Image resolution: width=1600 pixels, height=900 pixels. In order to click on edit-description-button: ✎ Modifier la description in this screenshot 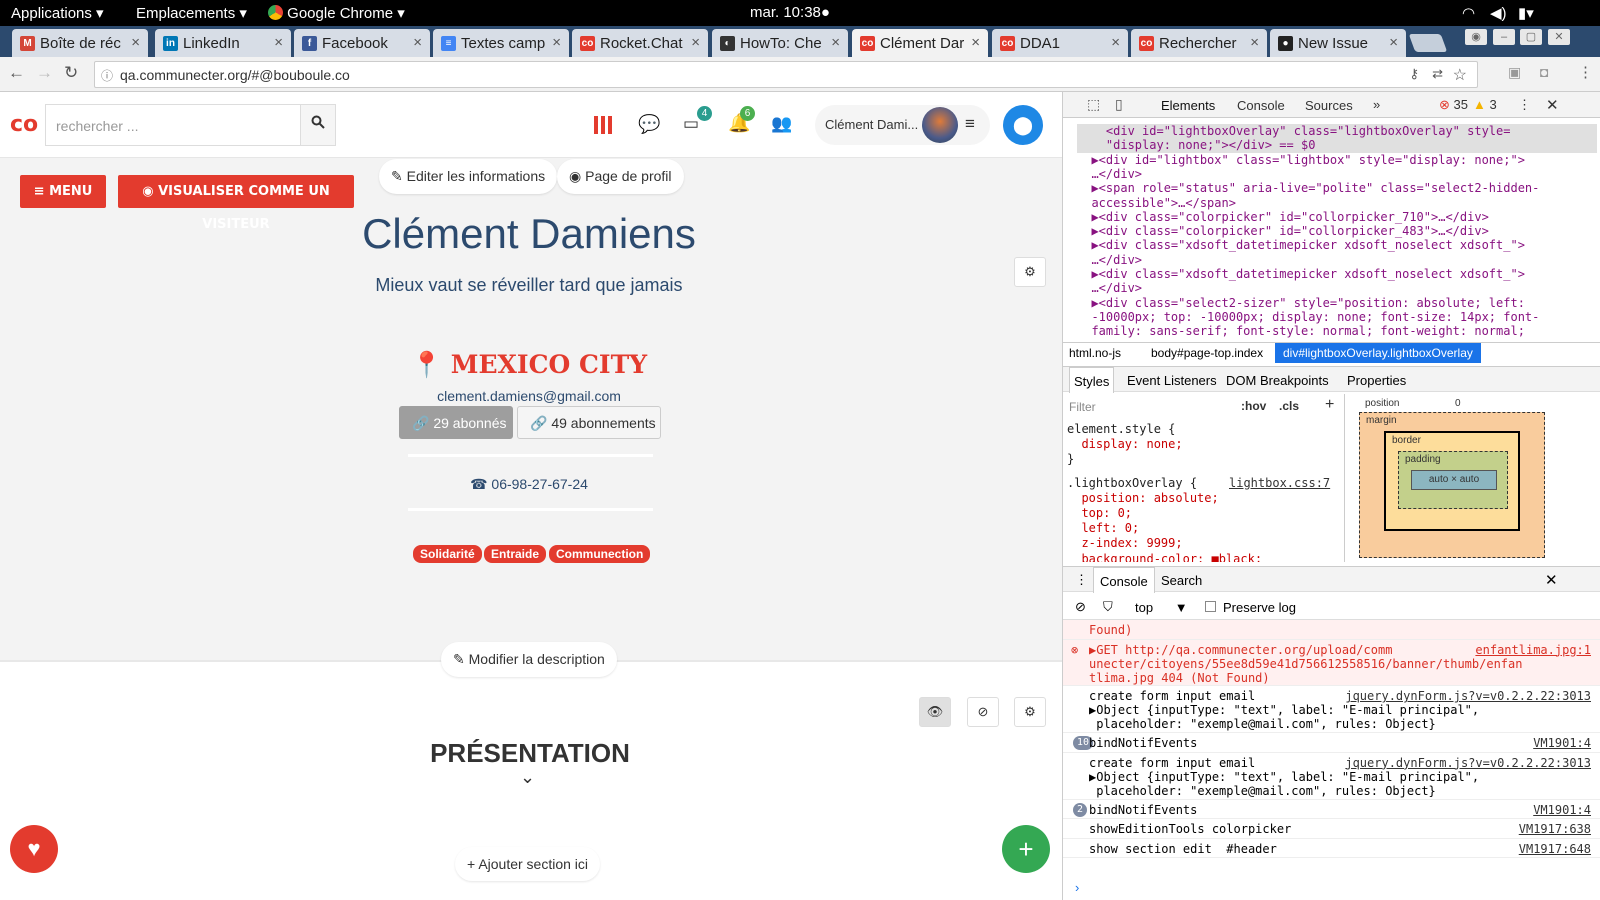, I will do `click(529, 659)`.